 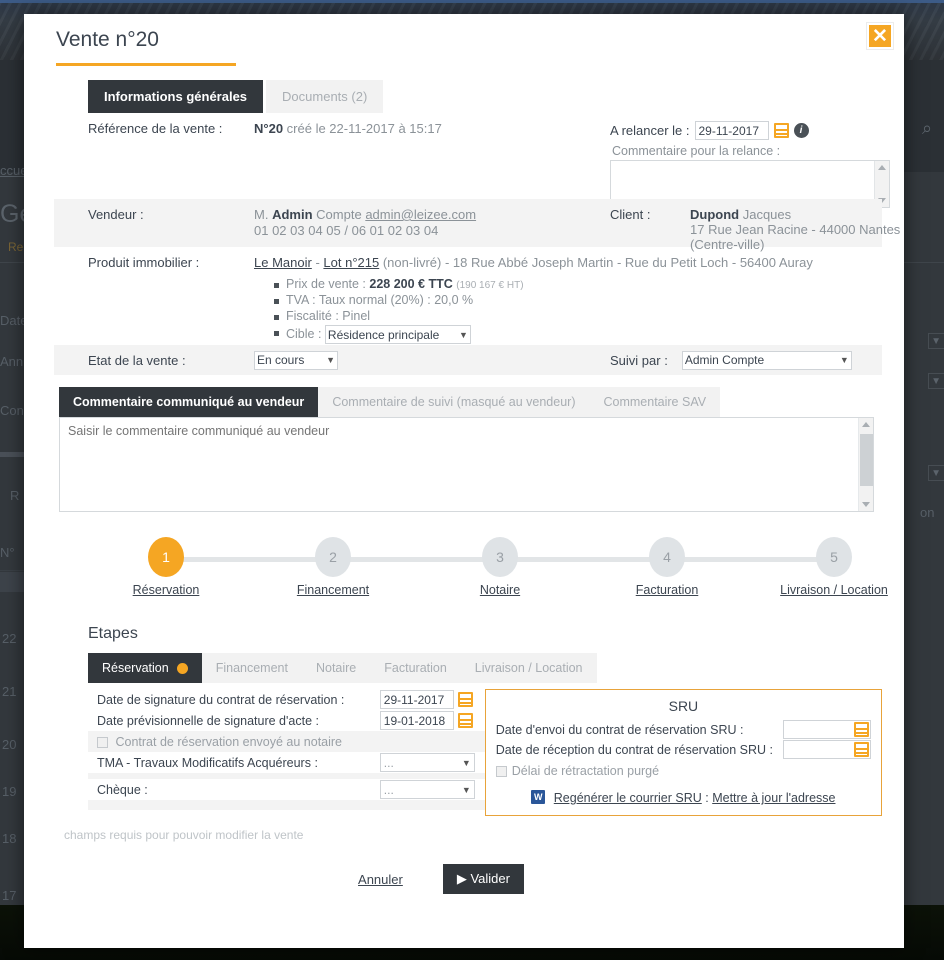 I want to click on vendeur-name: Admin, so click(x=292, y=214).